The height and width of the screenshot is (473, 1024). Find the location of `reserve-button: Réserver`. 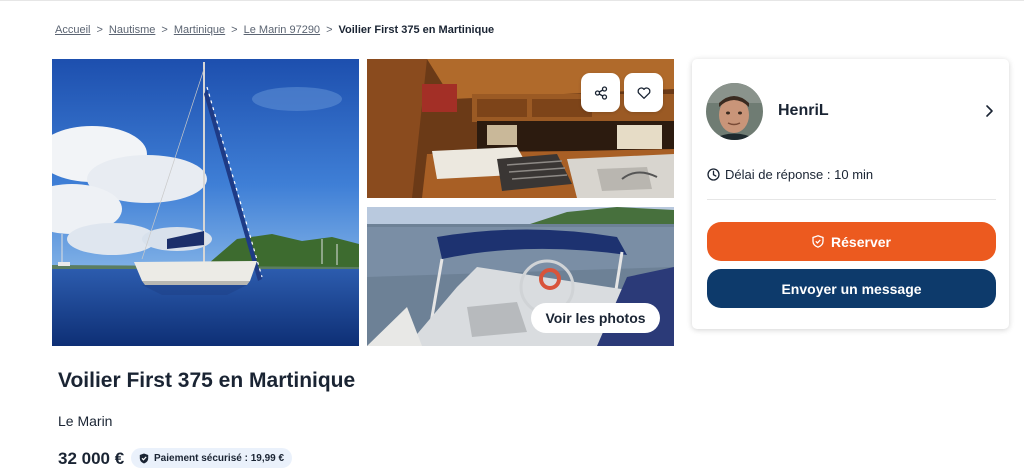

reserve-button: Réserver is located at coordinates (851, 241).